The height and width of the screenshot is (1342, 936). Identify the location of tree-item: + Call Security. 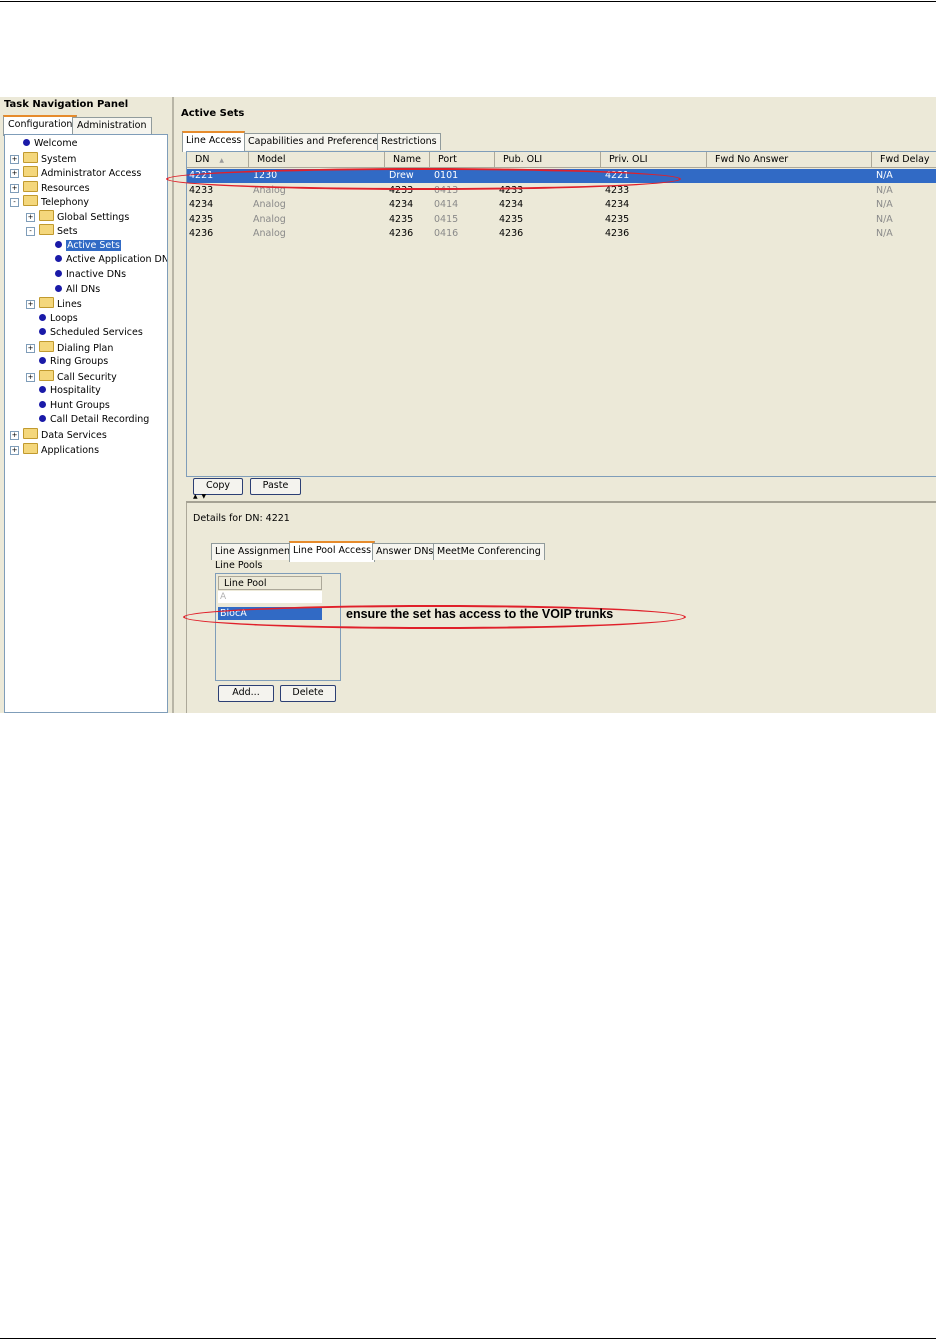
(85, 376).